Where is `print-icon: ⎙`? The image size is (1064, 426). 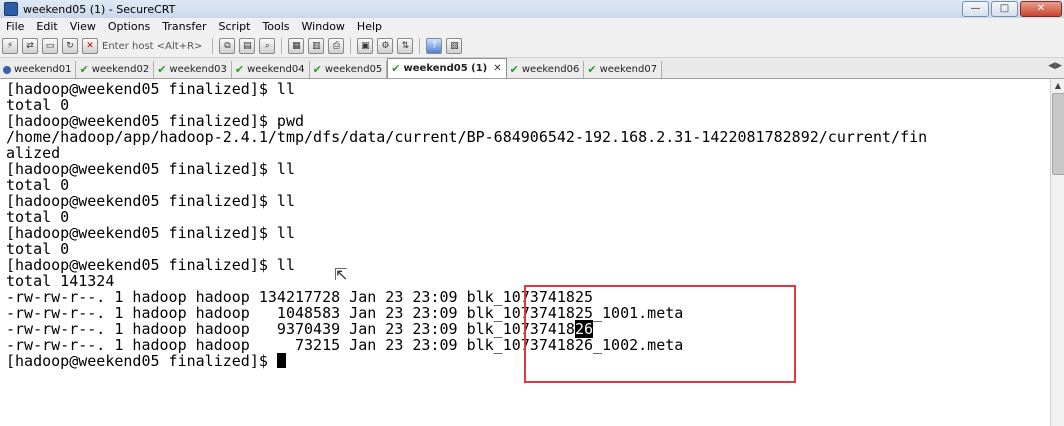 print-icon: ⎙ is located at coordinates (336, 46).